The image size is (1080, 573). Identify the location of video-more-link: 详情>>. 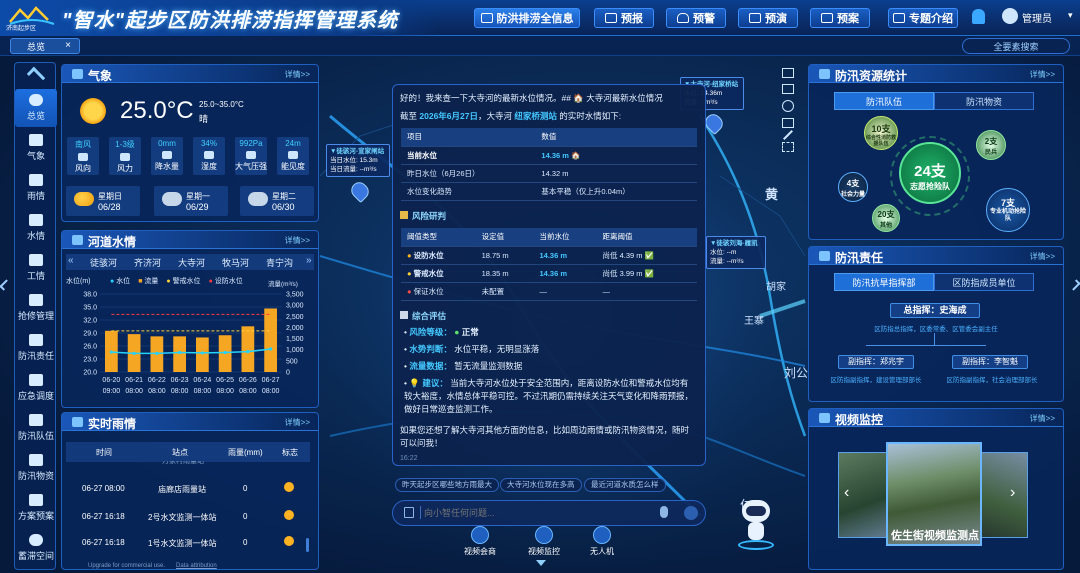
(1042, 418).